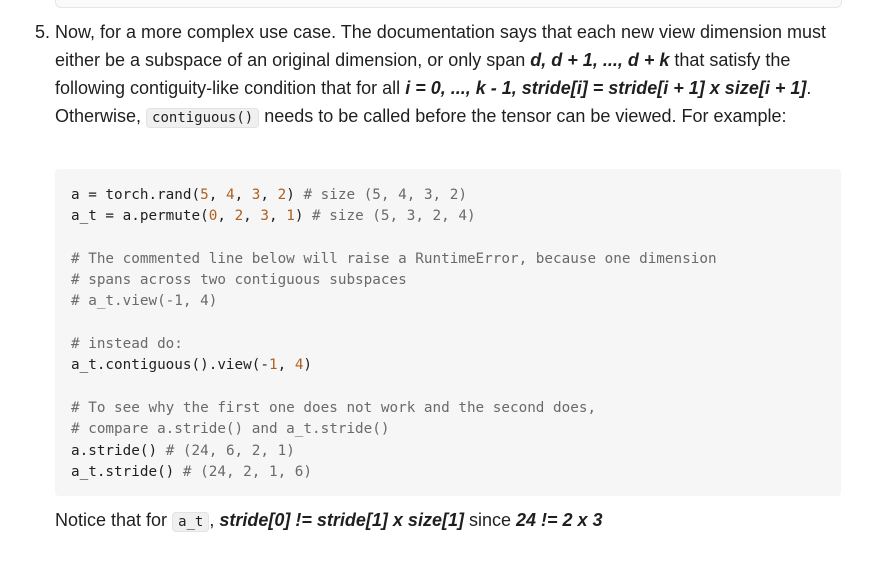 The image size is (872, 561). Describe the element at coordinates (43, 32) in the screenshot. I see `list-number: 5.` at that location.